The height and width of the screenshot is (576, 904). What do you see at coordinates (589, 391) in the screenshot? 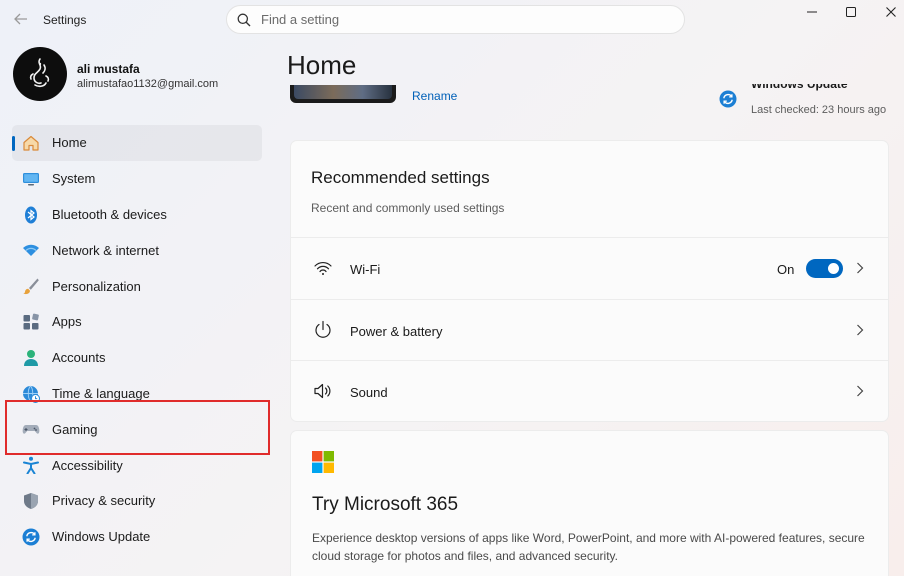
I see `sound-row: Sound` at bounding box center [589, 391].